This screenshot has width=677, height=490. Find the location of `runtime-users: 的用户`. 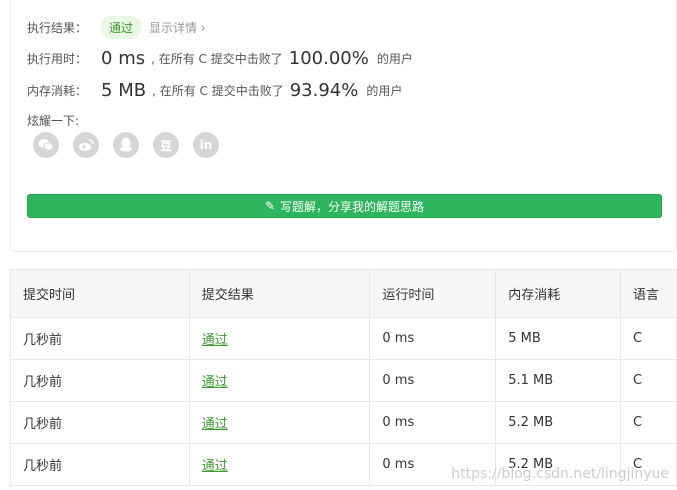

runtime-users: 的用户 is located at coordinates (394, 59).